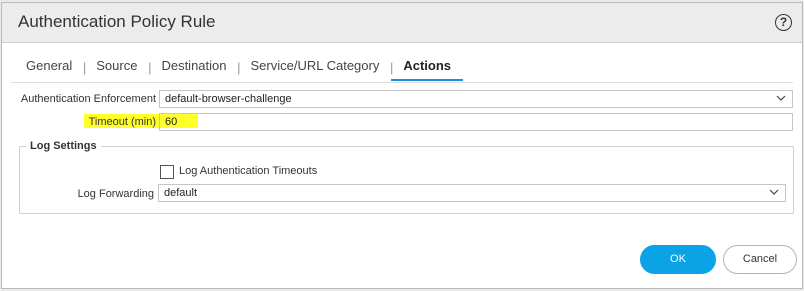 The height and width of the screenshot is (291, 804). I want to click on tab-destination: Destination |, so click(194, 68).